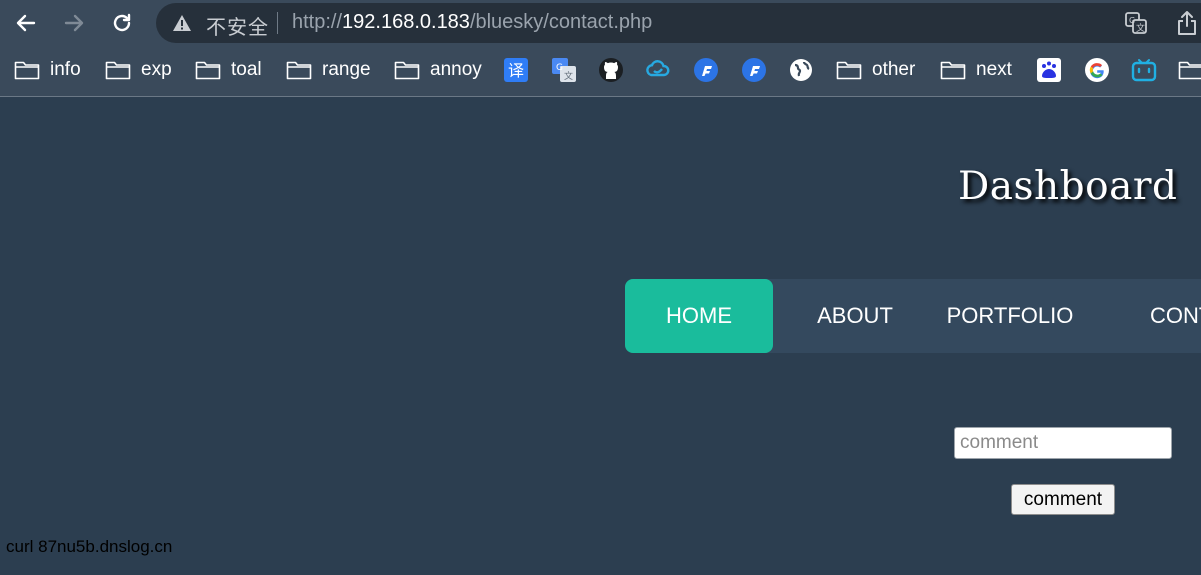 The width and height of the screenshot is (1201, 575). I want to click on bookmark-folder-info: info, so click(47, 70).